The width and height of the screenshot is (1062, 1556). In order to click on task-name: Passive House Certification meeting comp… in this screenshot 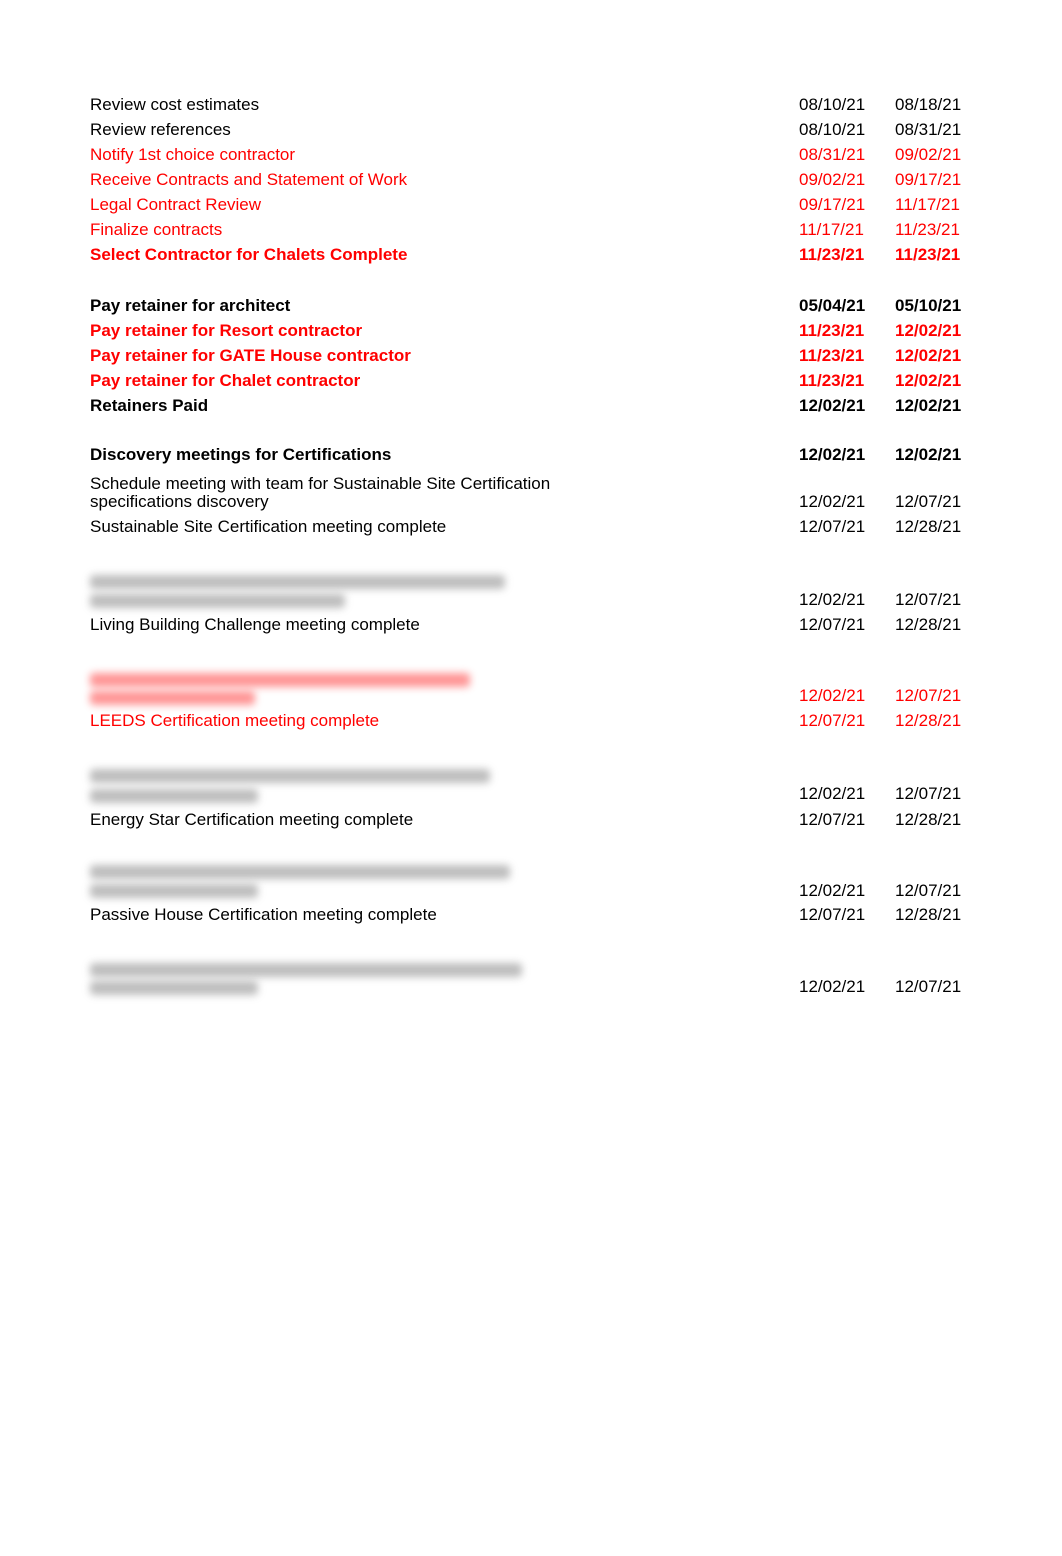, I will do `click(263, 914)`.